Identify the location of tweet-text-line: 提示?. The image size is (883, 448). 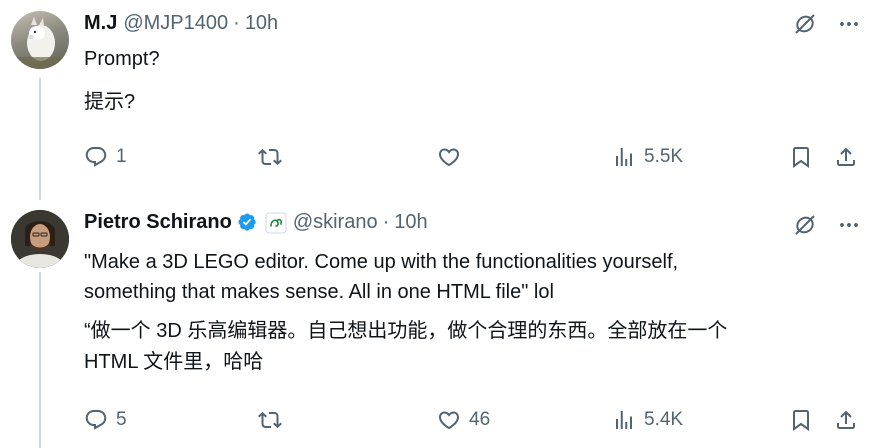
(110, 102).